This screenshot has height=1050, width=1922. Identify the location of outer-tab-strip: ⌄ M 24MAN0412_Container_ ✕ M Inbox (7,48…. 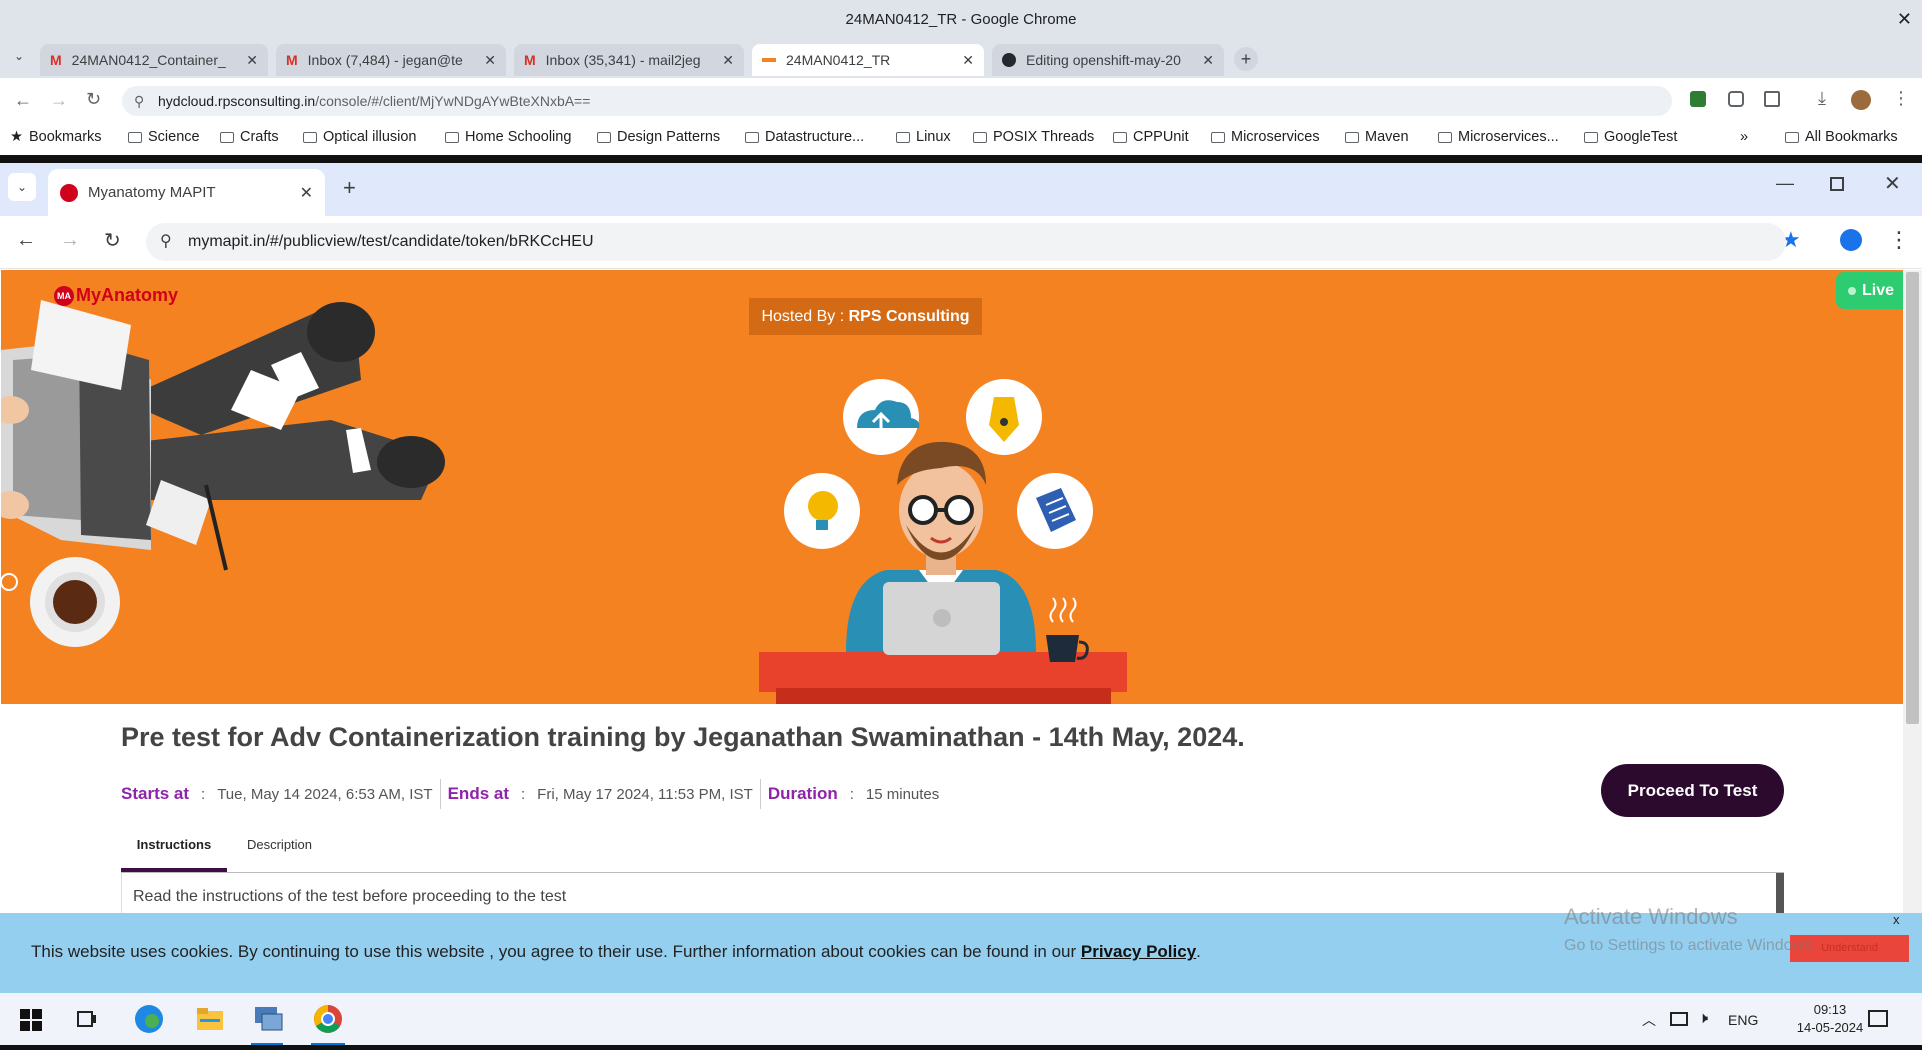
(961, 58).